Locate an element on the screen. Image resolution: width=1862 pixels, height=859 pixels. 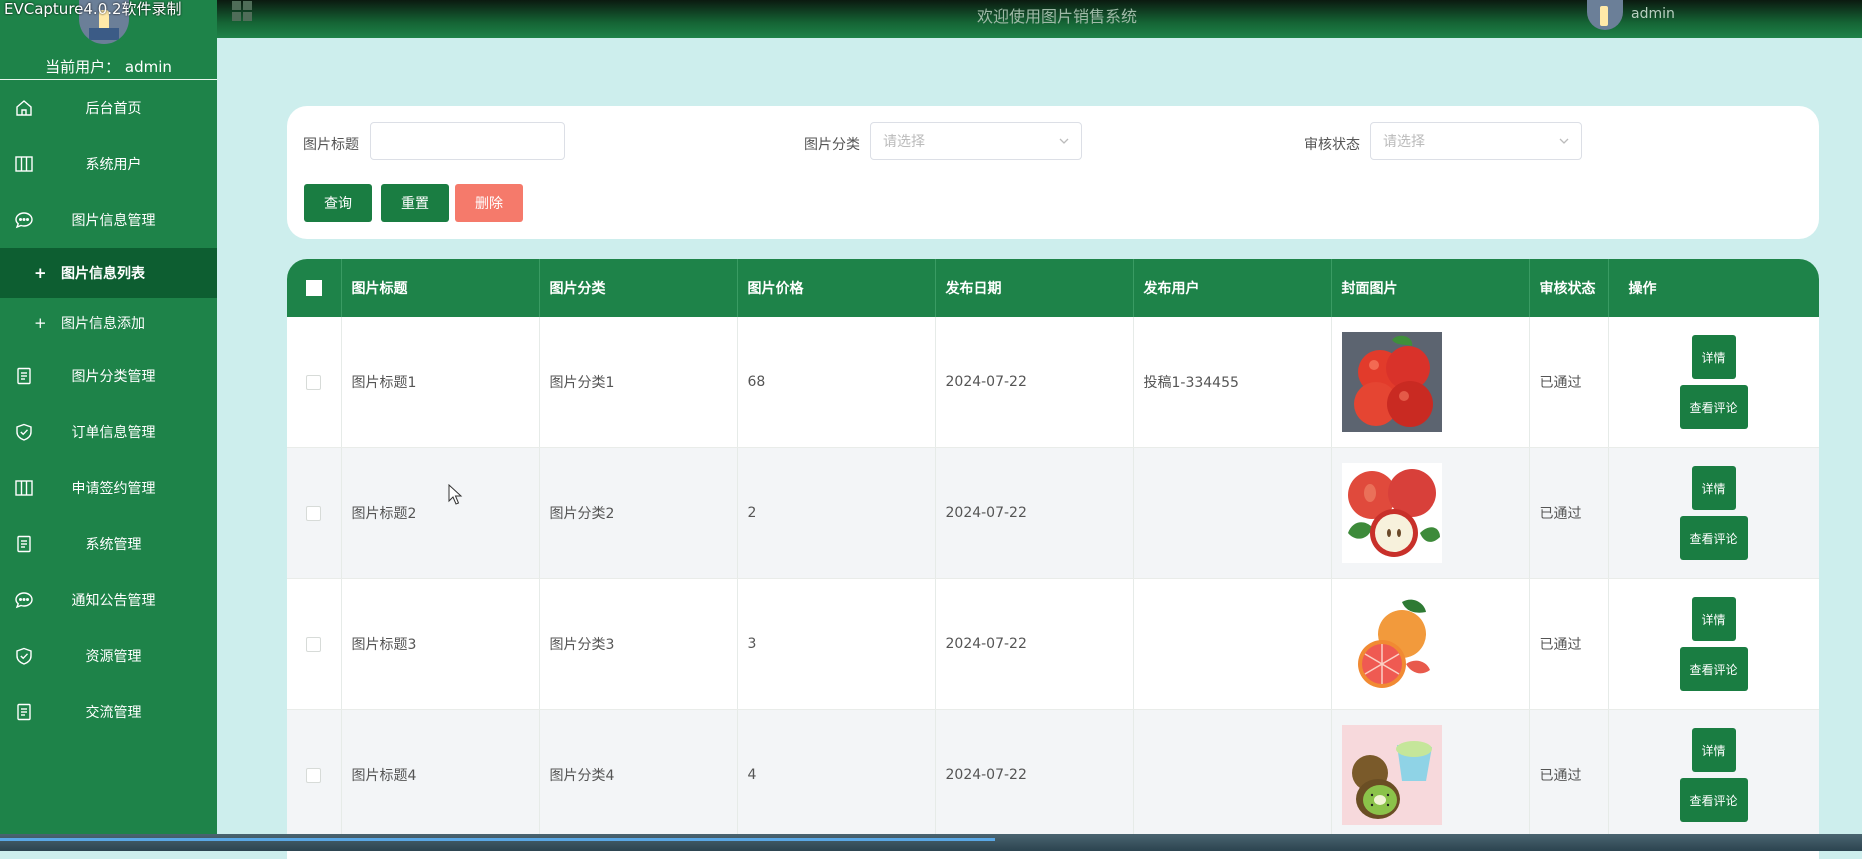
cell-user: 投稿1-334455 is located at coordinates (1232, 382).